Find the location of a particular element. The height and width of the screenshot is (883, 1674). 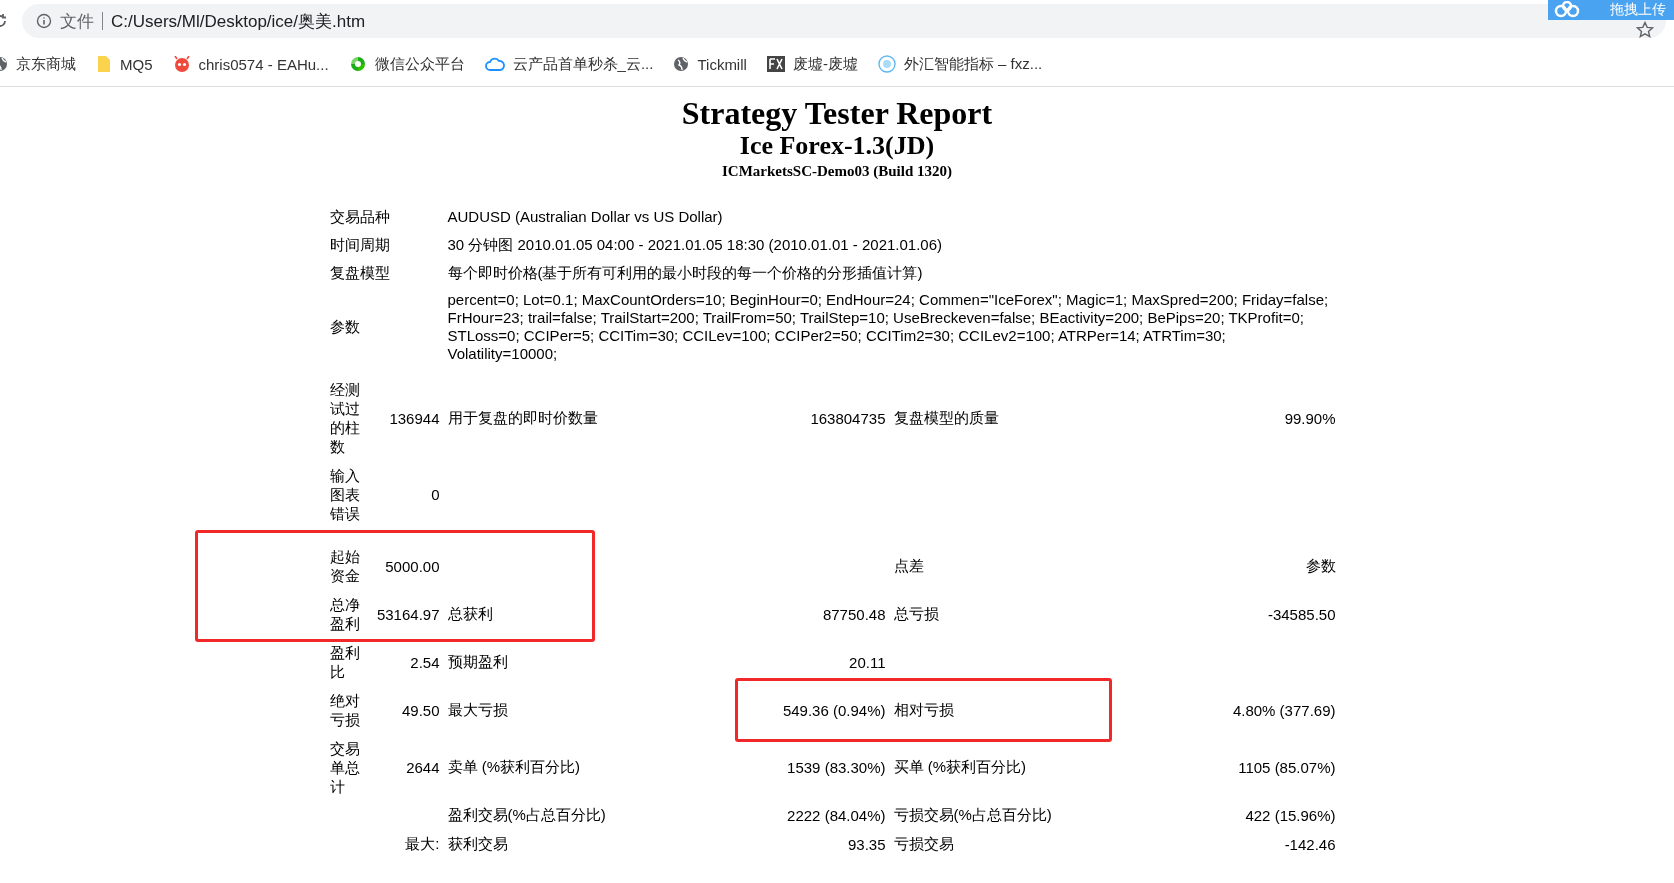

bookmark: 微信公众平台 is located at coordinates (406, 64).